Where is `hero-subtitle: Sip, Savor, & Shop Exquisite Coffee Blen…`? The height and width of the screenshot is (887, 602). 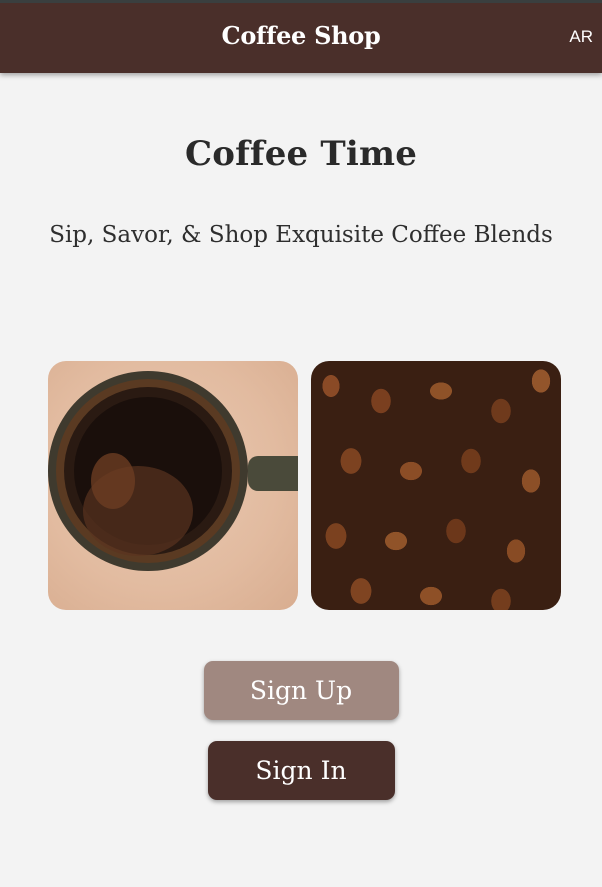
hero-subtitle: Sip, Savor, & Shop Exquisite Coffee Blen… is located at coordinates (301, 235).